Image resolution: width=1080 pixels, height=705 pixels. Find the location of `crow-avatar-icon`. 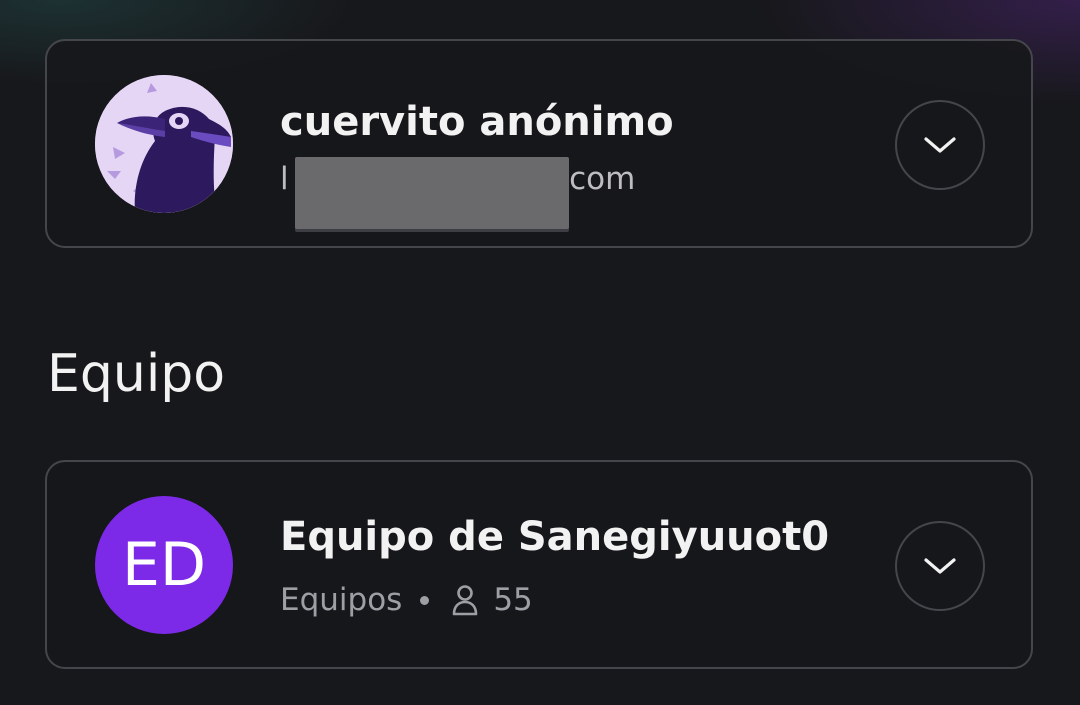

crow-avatar-icon is located at coordinates (164, 144).